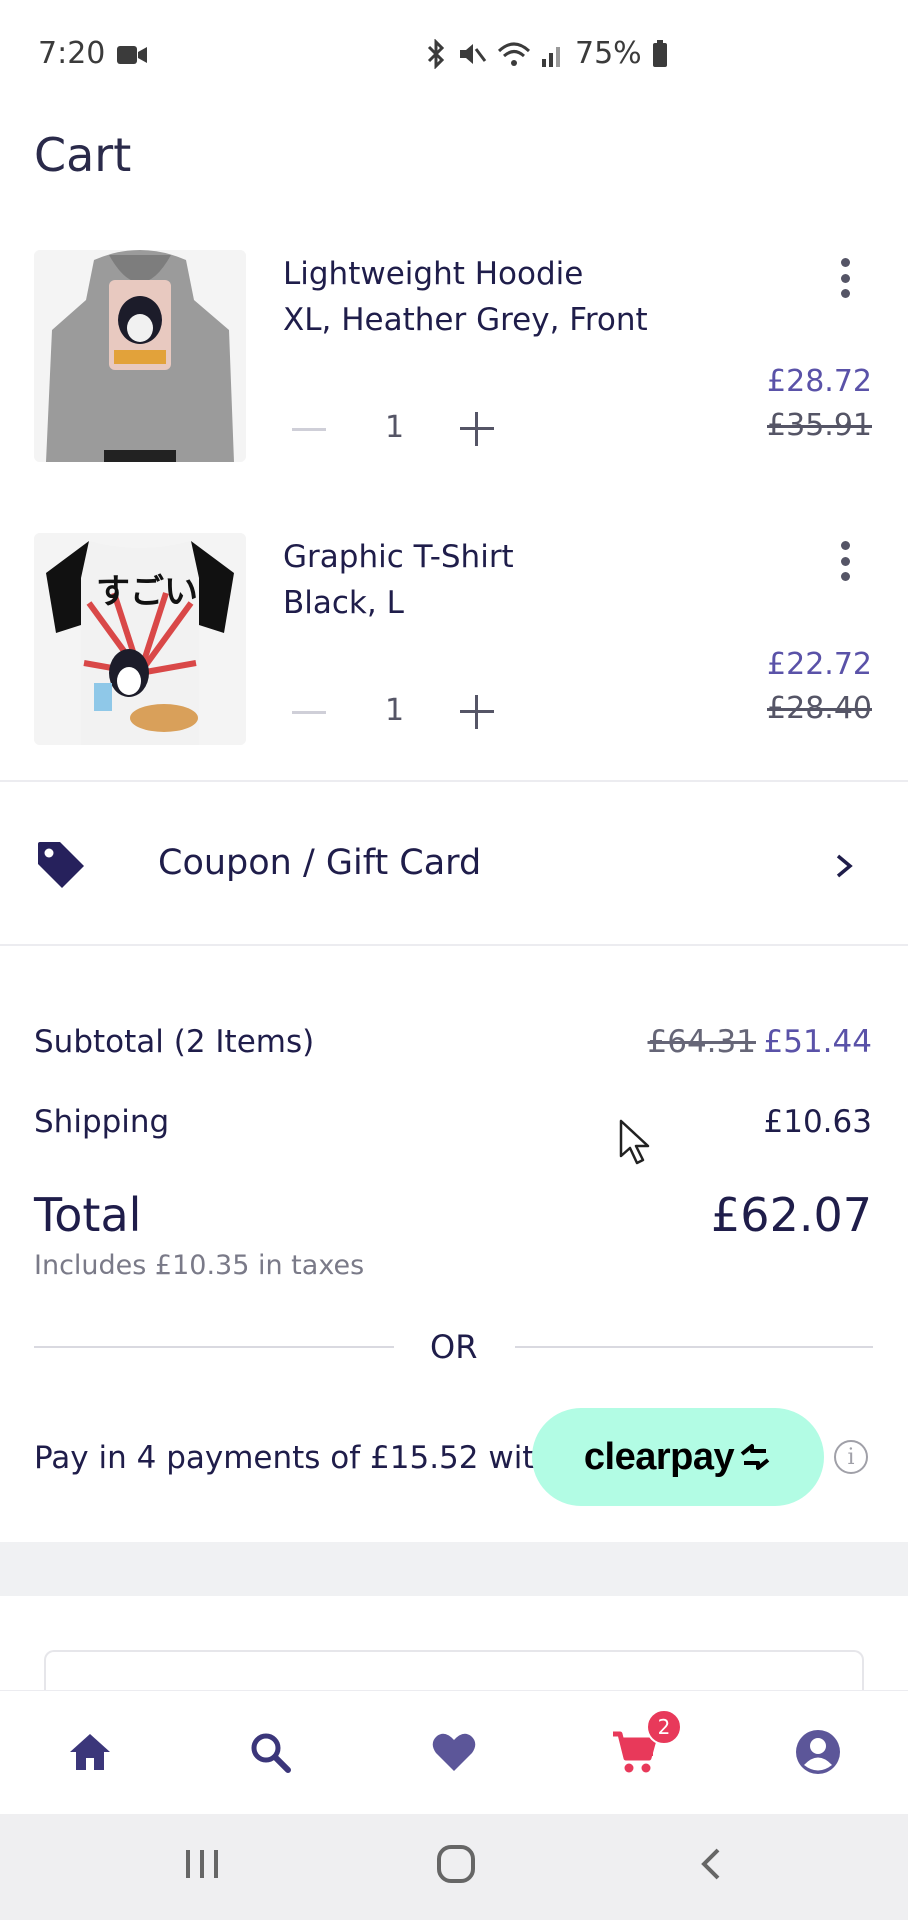 The height and width of the screenshot is (1920, 908). I want to click on nav-search, so click(270, 1752).